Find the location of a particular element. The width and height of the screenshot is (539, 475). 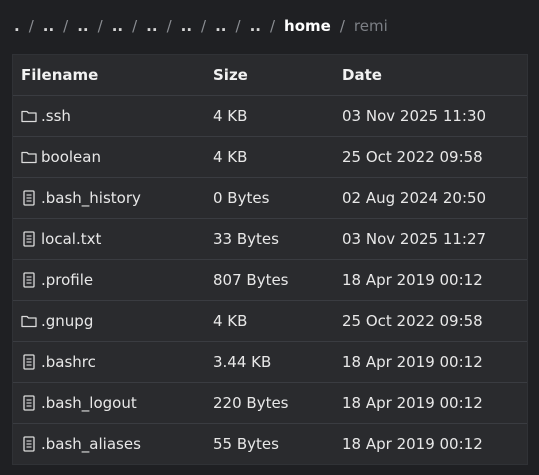

table-row: .gnupg 4 KB 25 Oct 2022 09:58 is located at coordinates (270, 321).